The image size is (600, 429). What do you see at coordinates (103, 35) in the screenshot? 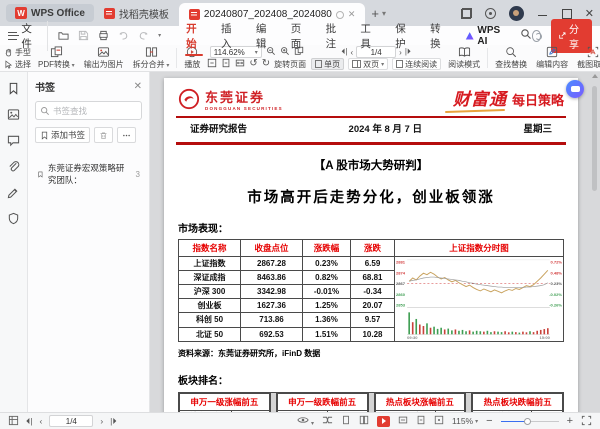
I see `print-icon` at bounding box center [103, 35].